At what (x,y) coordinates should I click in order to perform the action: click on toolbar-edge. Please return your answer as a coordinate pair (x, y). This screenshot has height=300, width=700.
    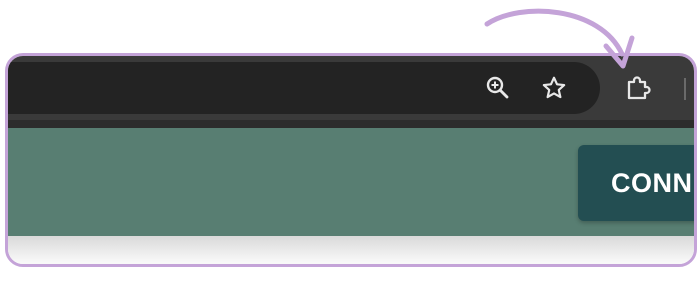
    Looking at the image, I should click on (351, 124).